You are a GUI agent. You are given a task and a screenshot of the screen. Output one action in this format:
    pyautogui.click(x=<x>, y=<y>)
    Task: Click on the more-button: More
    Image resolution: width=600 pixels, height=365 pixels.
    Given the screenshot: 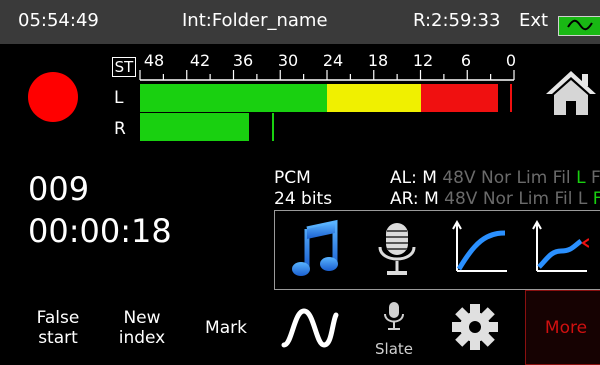 What is the action you would take?
    pyautogui.click(x=562, y=327)
    